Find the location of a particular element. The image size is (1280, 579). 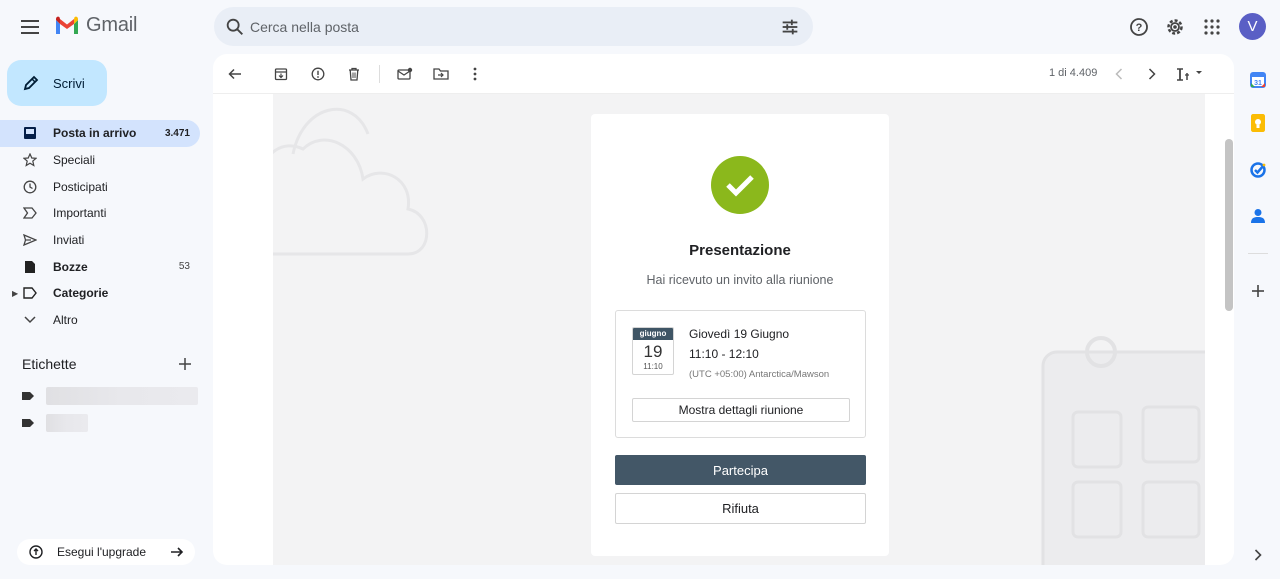

message-toolbar: 1 di 4.409 is located at coordinates (723, 74).